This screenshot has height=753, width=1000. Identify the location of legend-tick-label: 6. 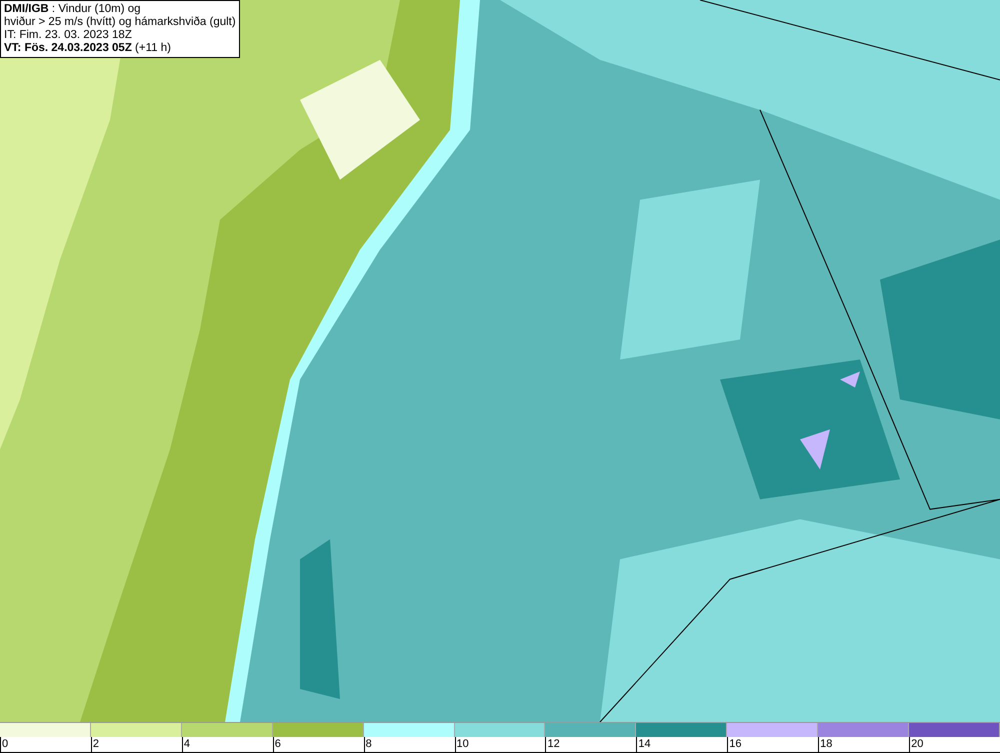
(276, 744).